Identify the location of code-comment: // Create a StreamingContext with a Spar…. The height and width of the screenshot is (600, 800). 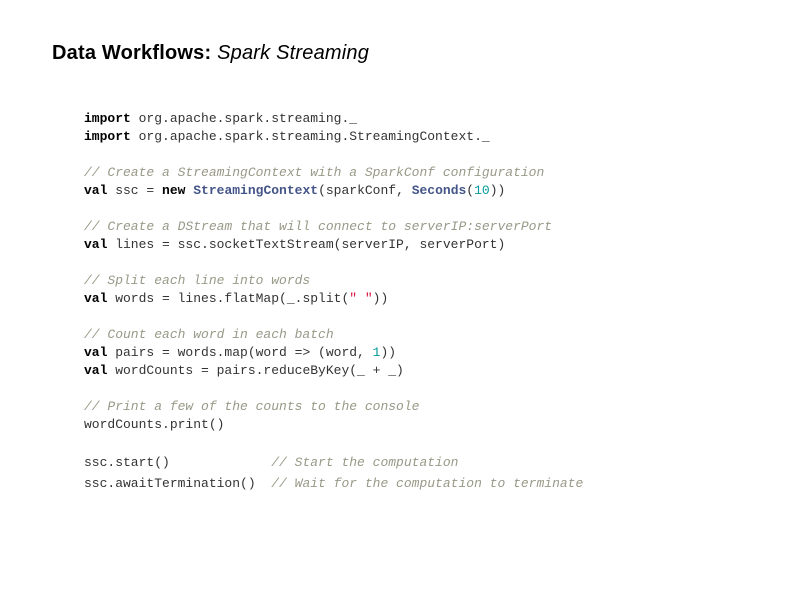
(314, 172).